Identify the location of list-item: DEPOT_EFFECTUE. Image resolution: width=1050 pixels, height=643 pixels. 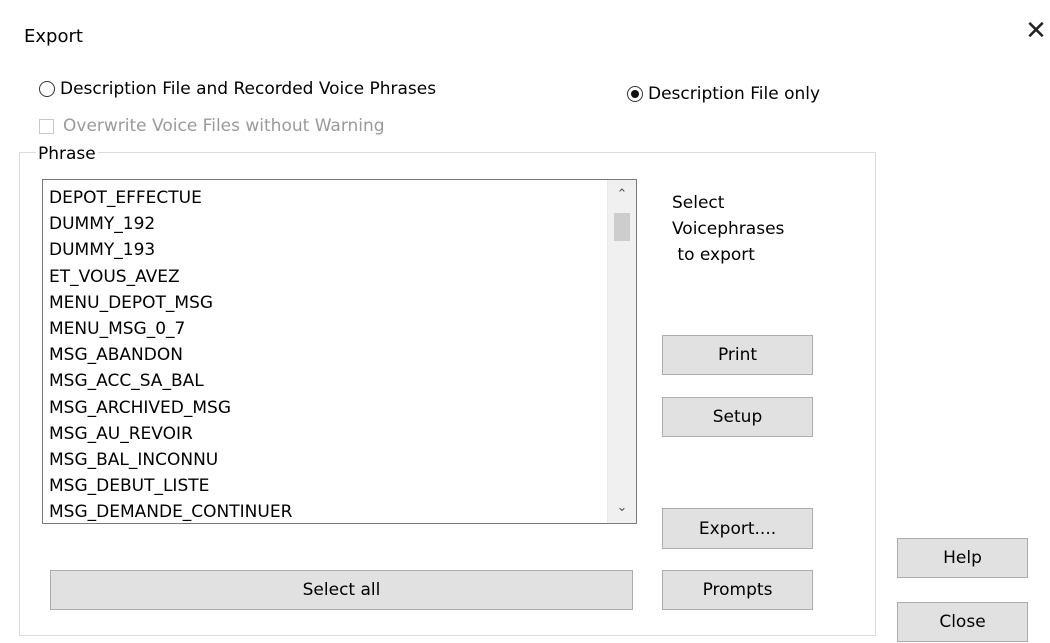
(327, 198).